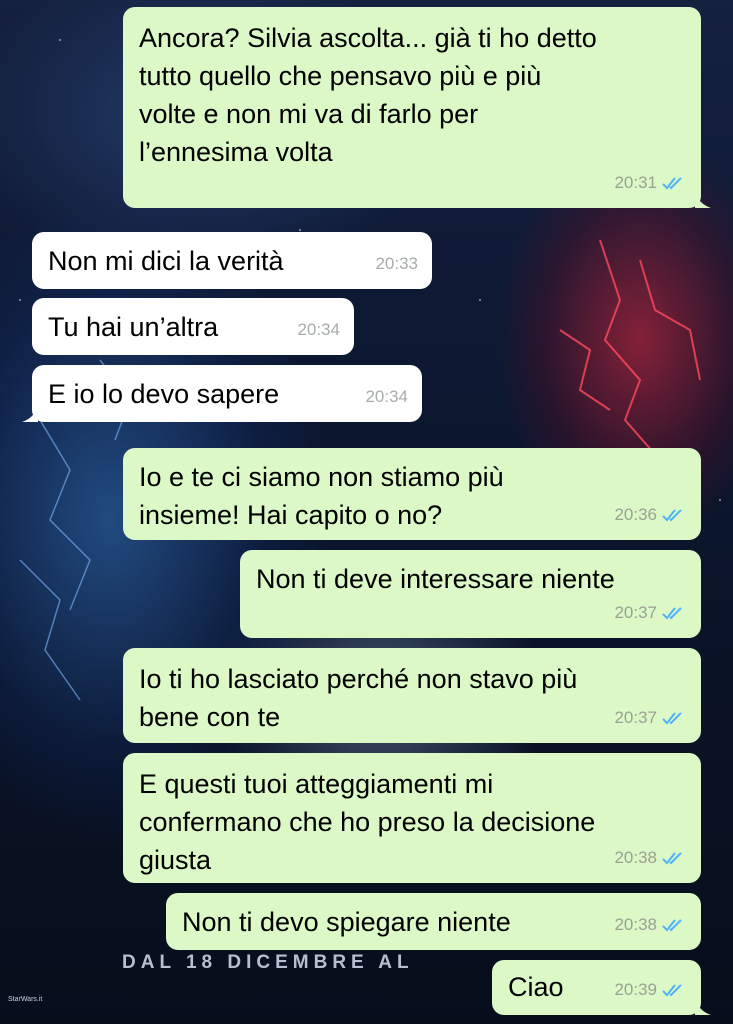 This screenshot has width=733, height=1024. What do you see at coordinates (635, 989) in the screenshot?
I see `message-timestamp: 20:39` at bounding box center [635, 989].